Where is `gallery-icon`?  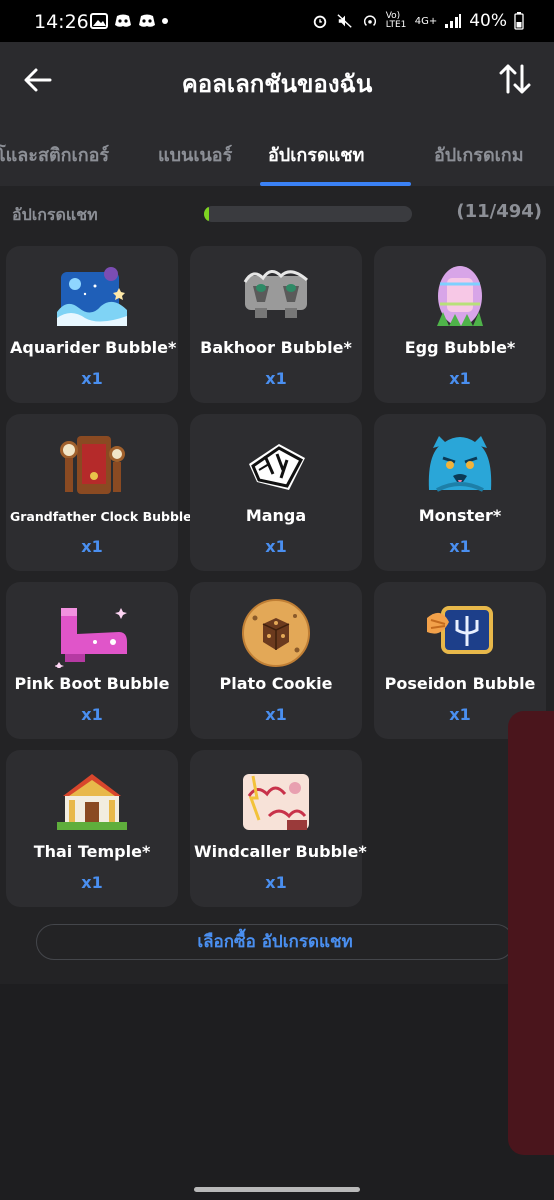
gallery-icon is located at coordinates (99, 21).